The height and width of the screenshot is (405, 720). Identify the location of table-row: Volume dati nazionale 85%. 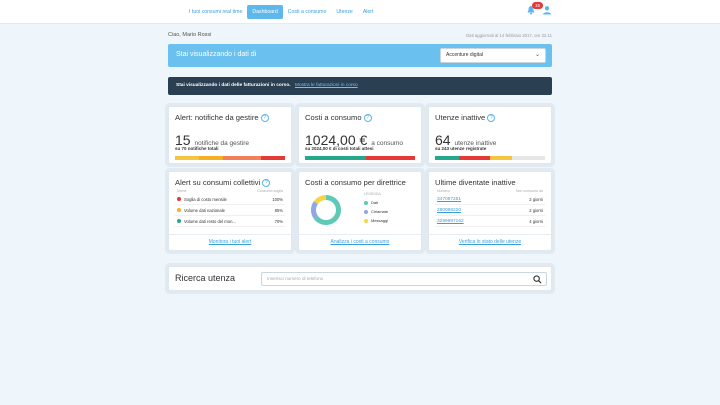
(230, 210).